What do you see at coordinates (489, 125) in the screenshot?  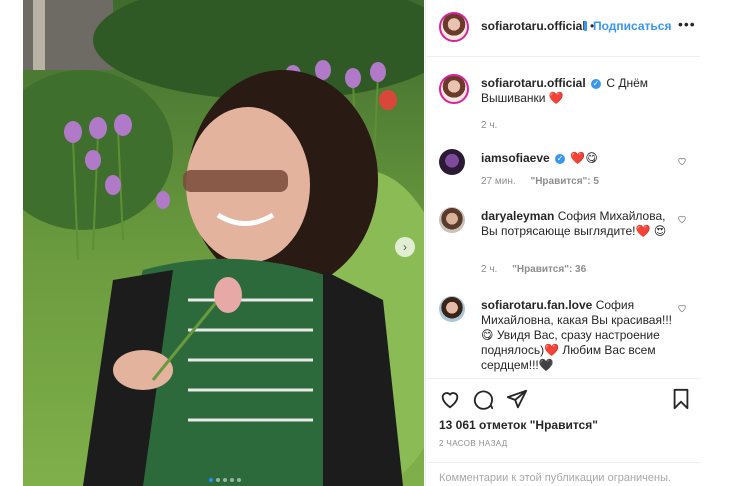 I see `caption-time: 2 ч.` at bounding box center [489, 125].